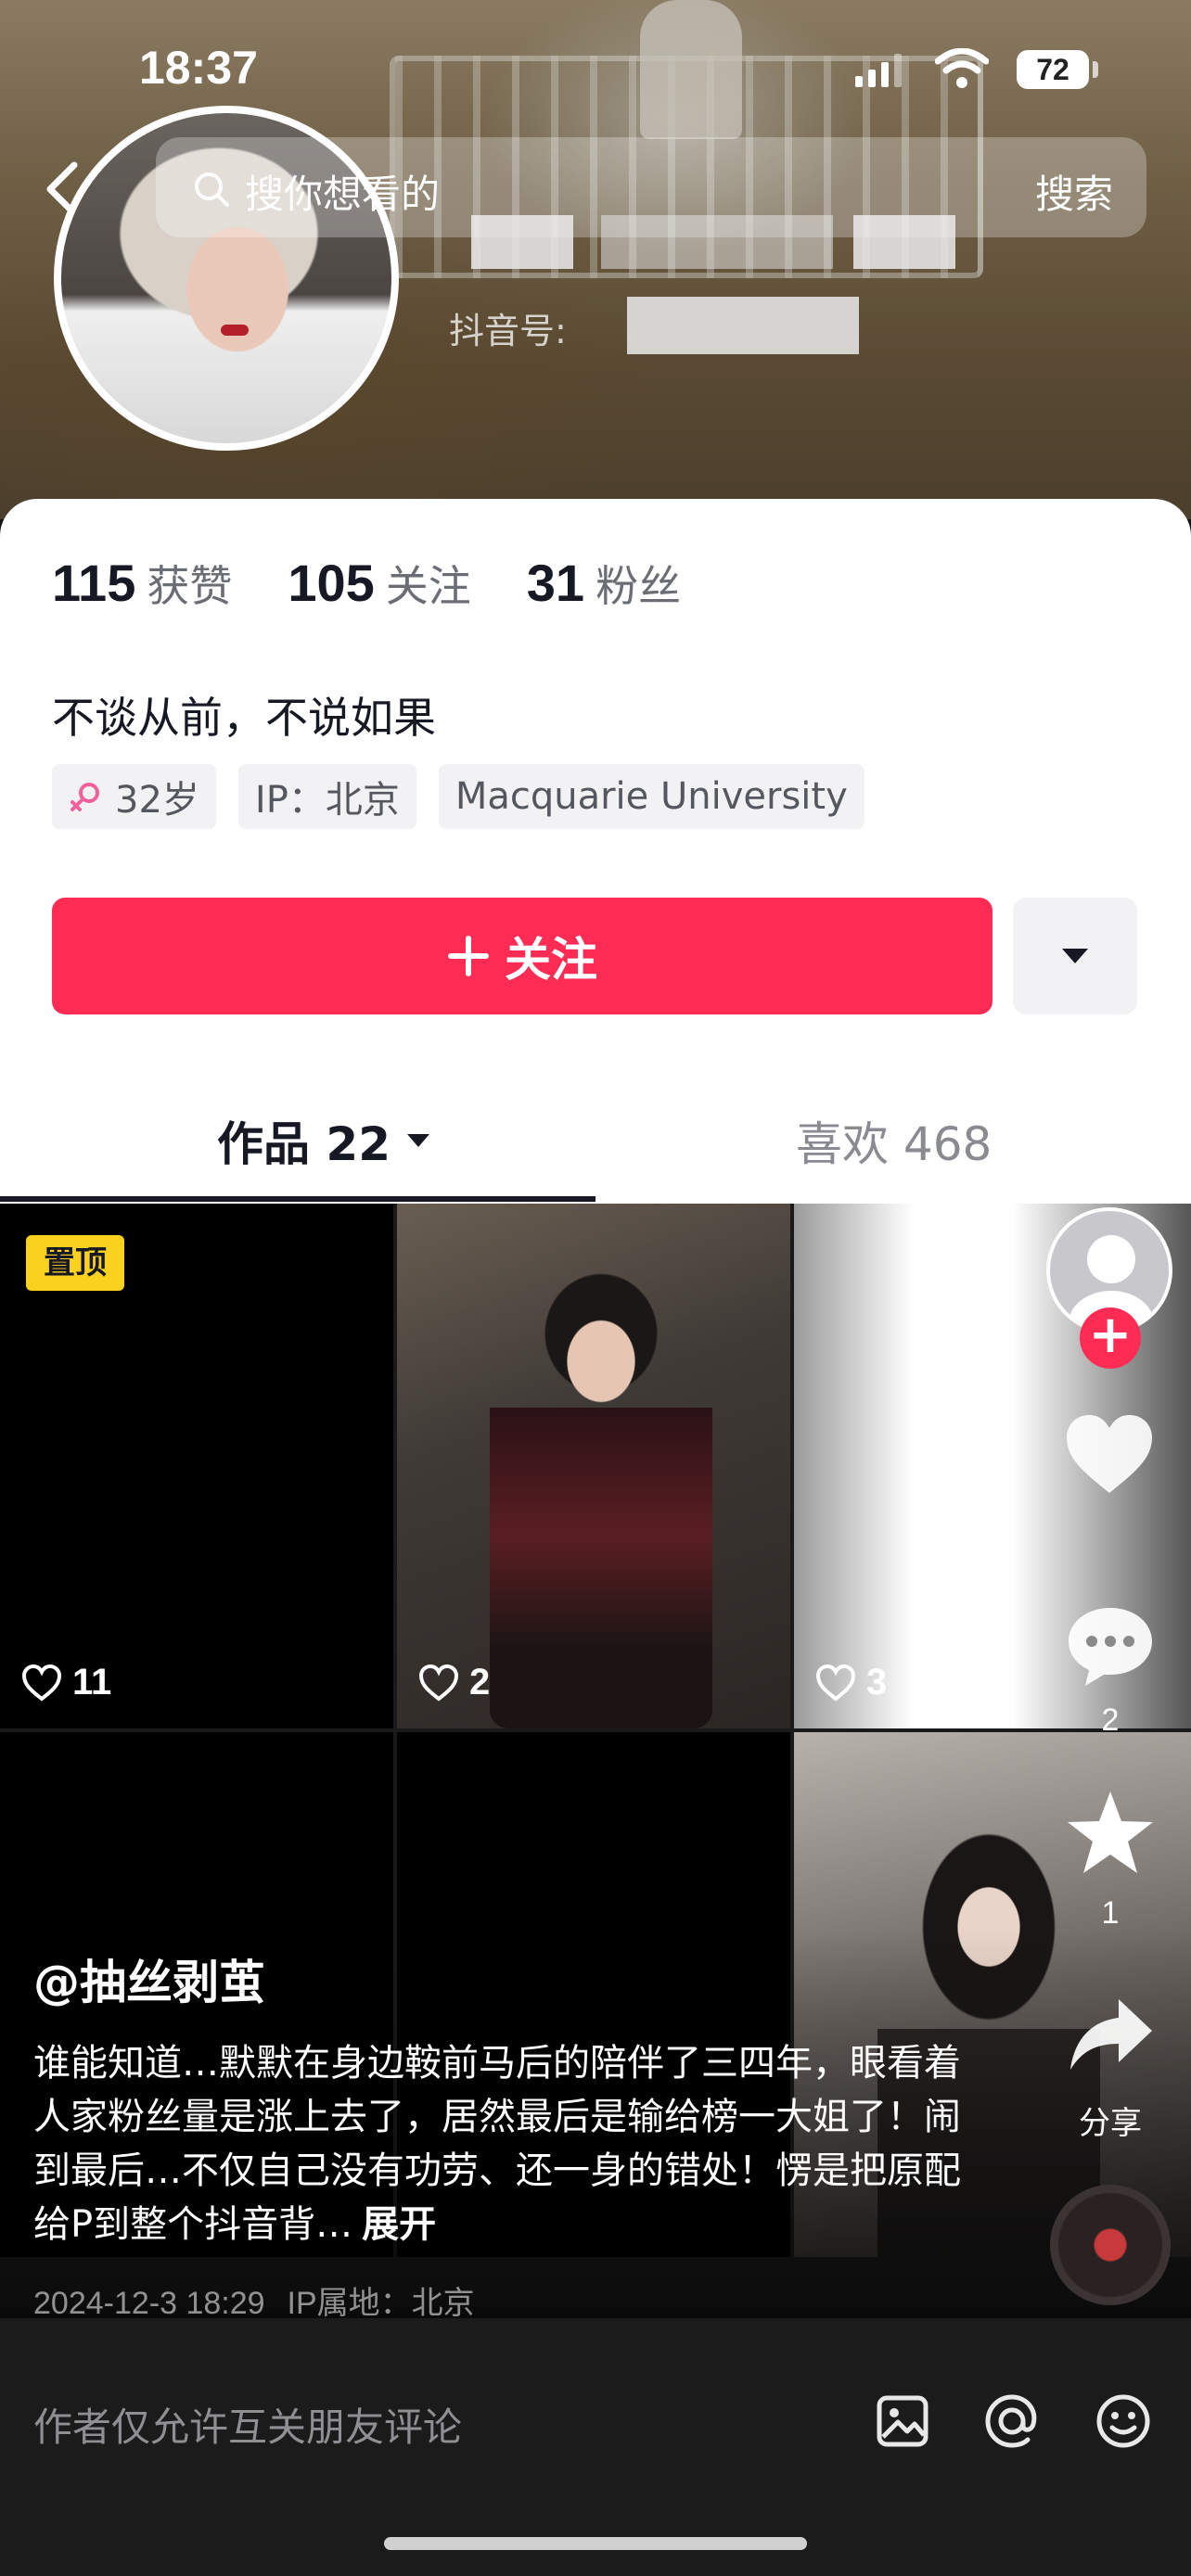 The height and width of the screenshot is (2576, 1191). Describe the element at coordinates (1110, 1720) in the screenshot. I see `comment-count: 2` at that location.